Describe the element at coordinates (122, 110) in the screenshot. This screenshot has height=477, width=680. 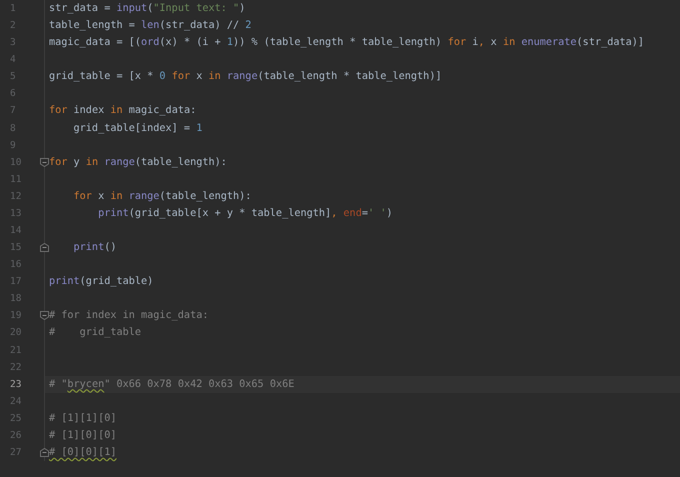
I see `code-line: for index in magic_data:` at that location.